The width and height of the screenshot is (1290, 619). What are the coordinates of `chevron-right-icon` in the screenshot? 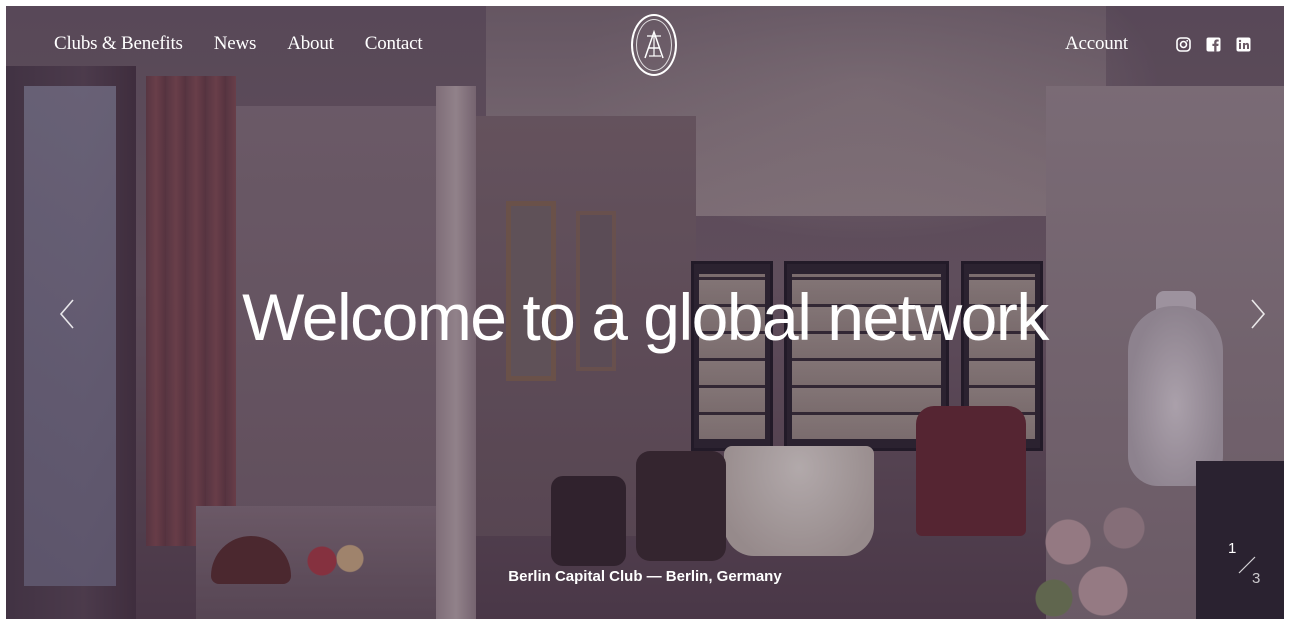 It's located at (1258, 314).